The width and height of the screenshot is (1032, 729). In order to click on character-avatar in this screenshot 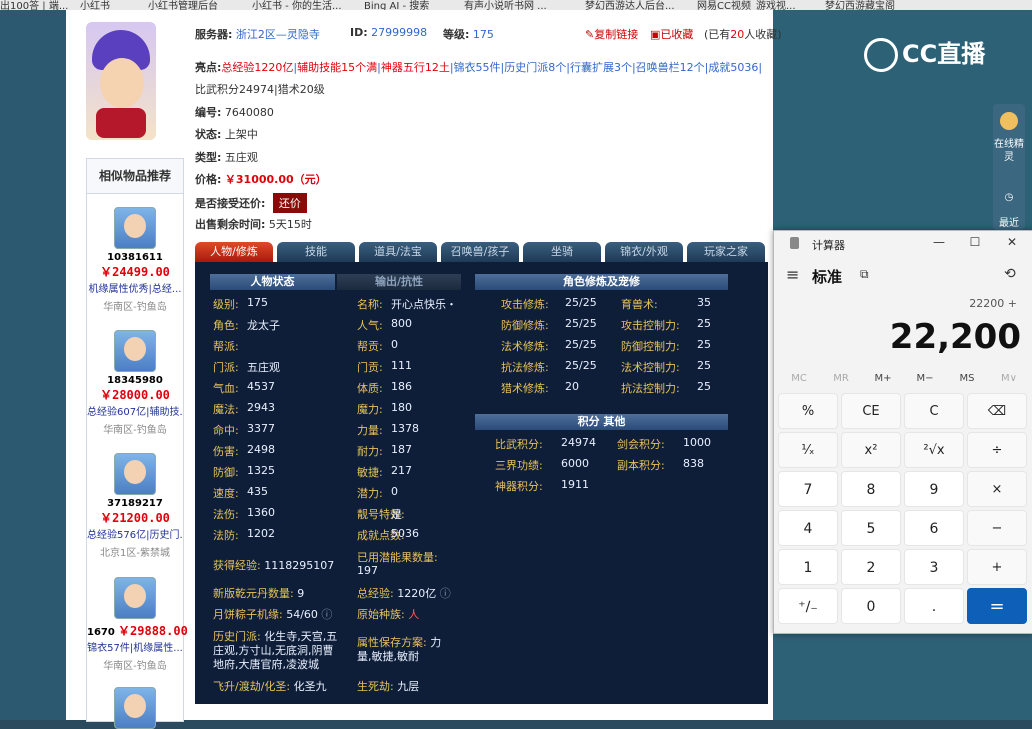, I will do `click(121, 81)`.